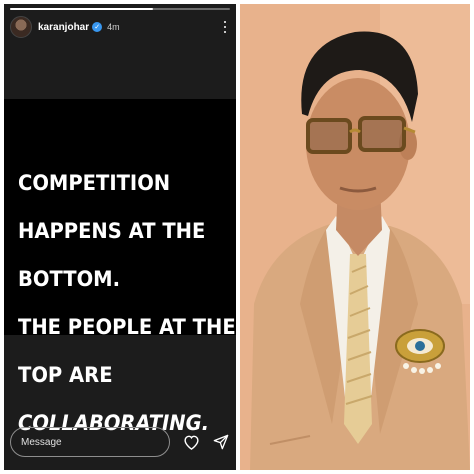  I want to click on quote-line: BOTTOM., so click(69, 279).